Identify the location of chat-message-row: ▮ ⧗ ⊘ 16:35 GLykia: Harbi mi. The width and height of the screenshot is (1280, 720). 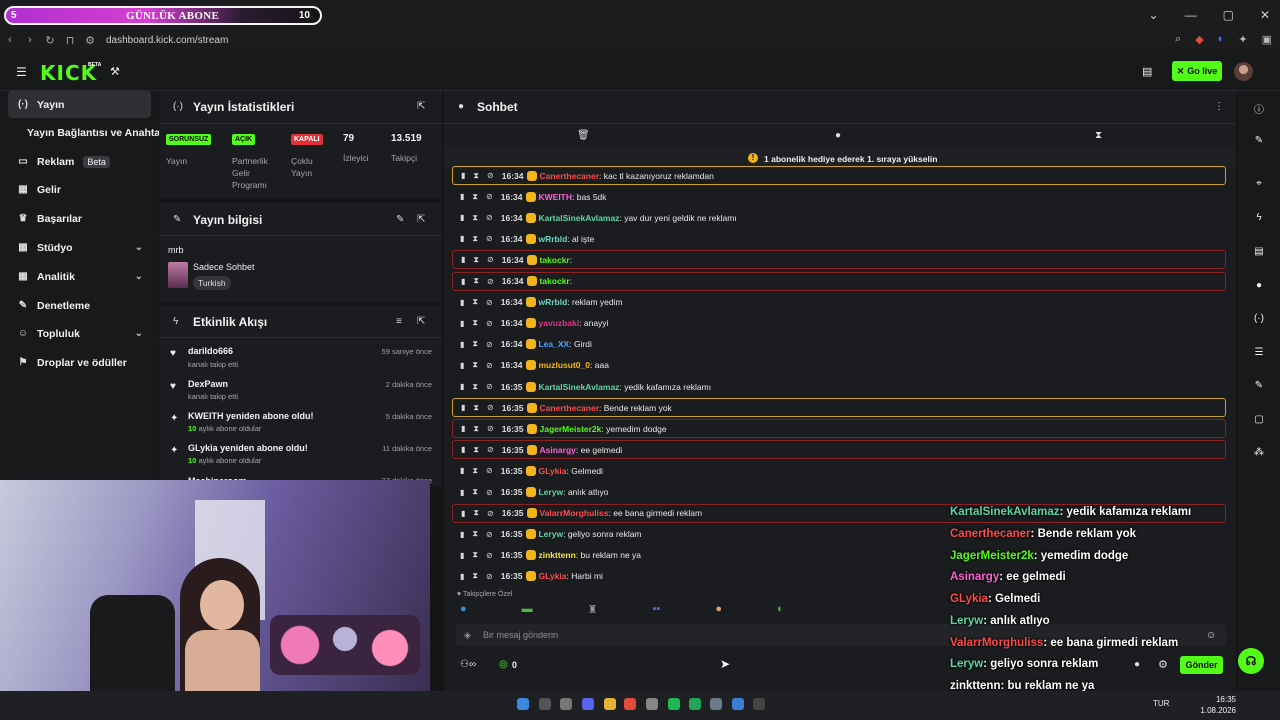
(839, 576).